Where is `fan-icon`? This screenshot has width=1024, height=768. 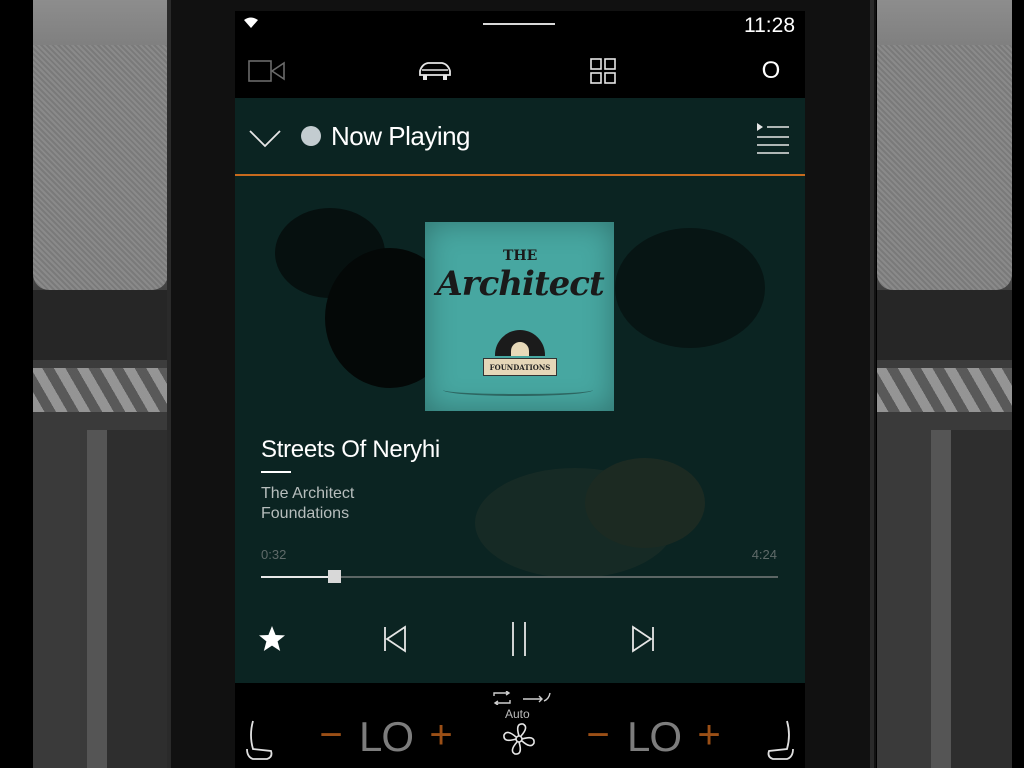 fan-icon is located at coordinates (519, 739).